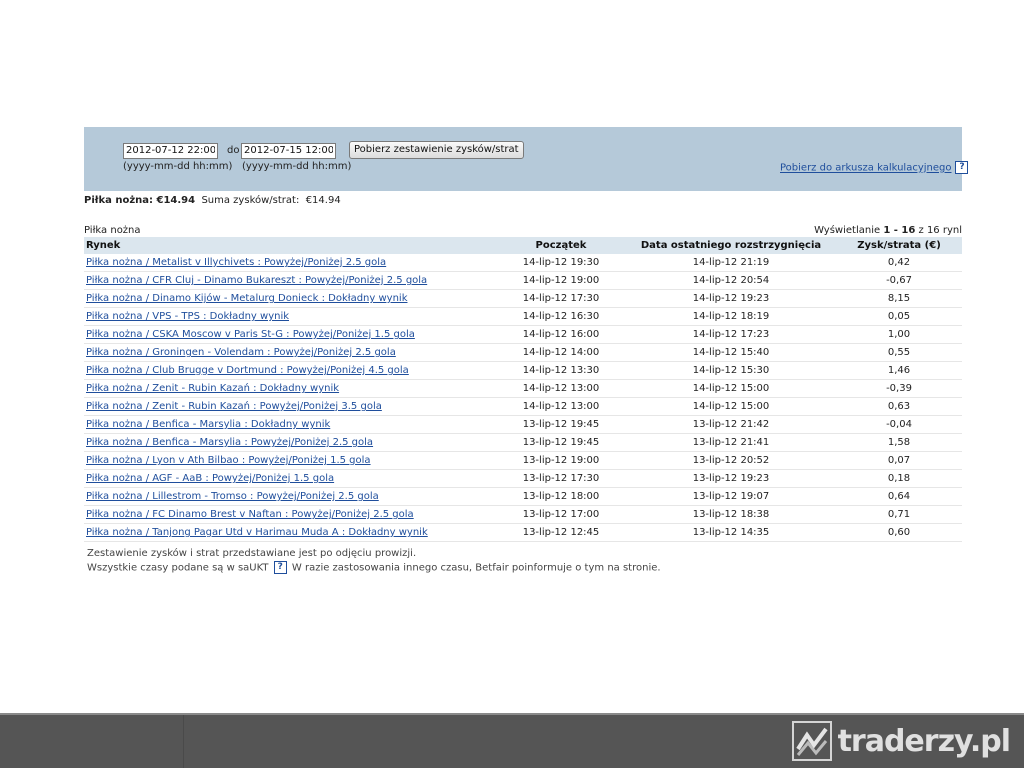 This screenshot has height=768, width=1024. What do you see at coordinates (561, 514) in the screenshot?
I see `start-cell: 13-lip-12 17:00` at bounding box center [561, 514].